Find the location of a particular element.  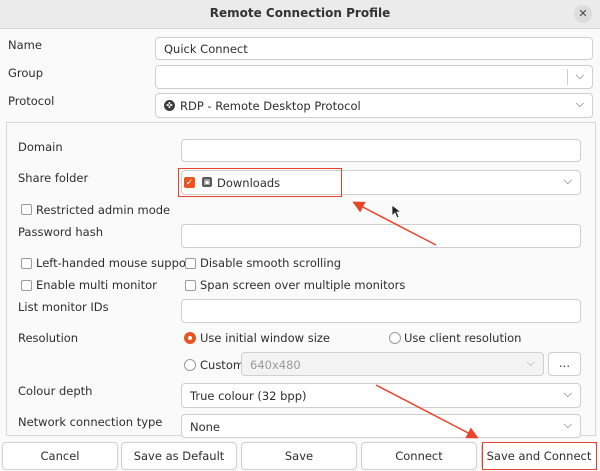

disable-smooth-label: Disable smooth scrolling is located at coordinates (271, 263).